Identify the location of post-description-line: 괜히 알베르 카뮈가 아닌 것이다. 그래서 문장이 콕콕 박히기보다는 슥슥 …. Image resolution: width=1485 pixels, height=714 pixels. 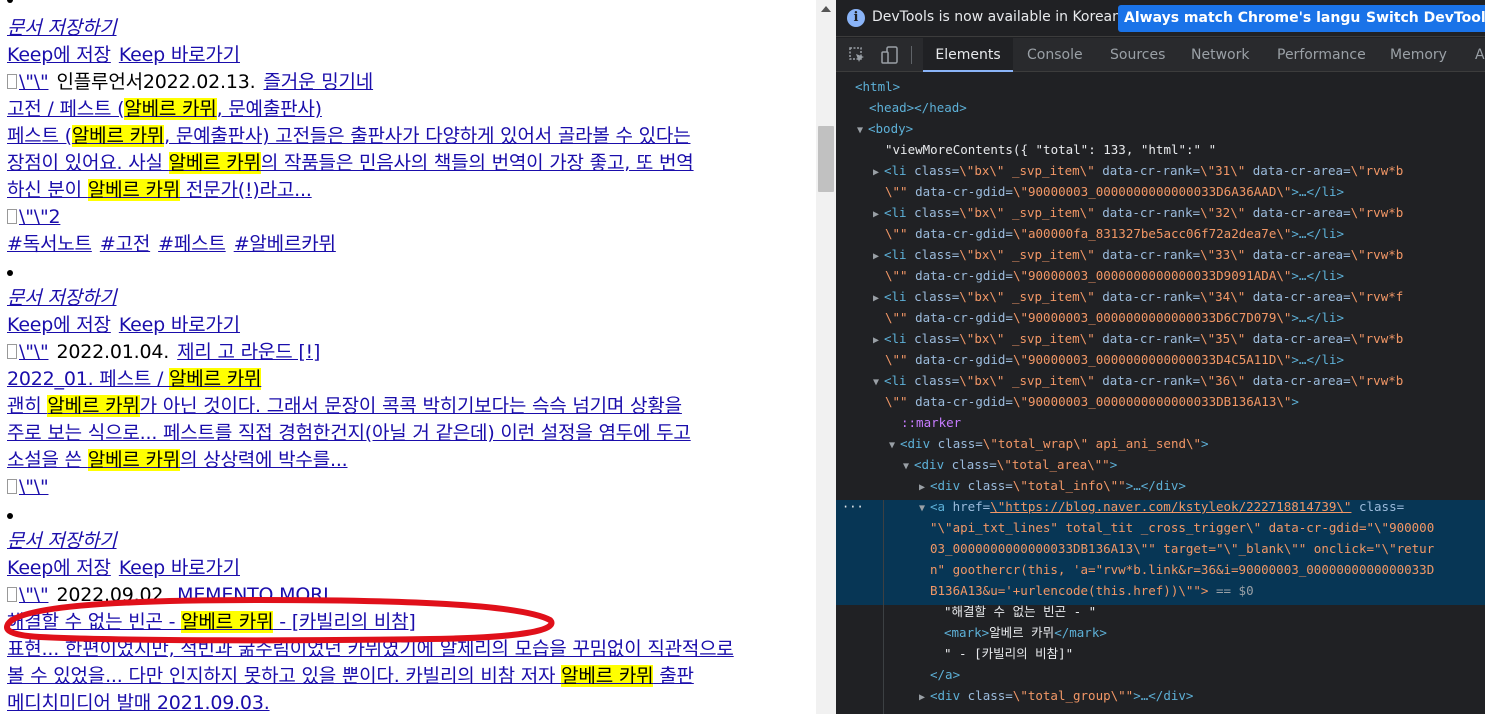
(344, 406).